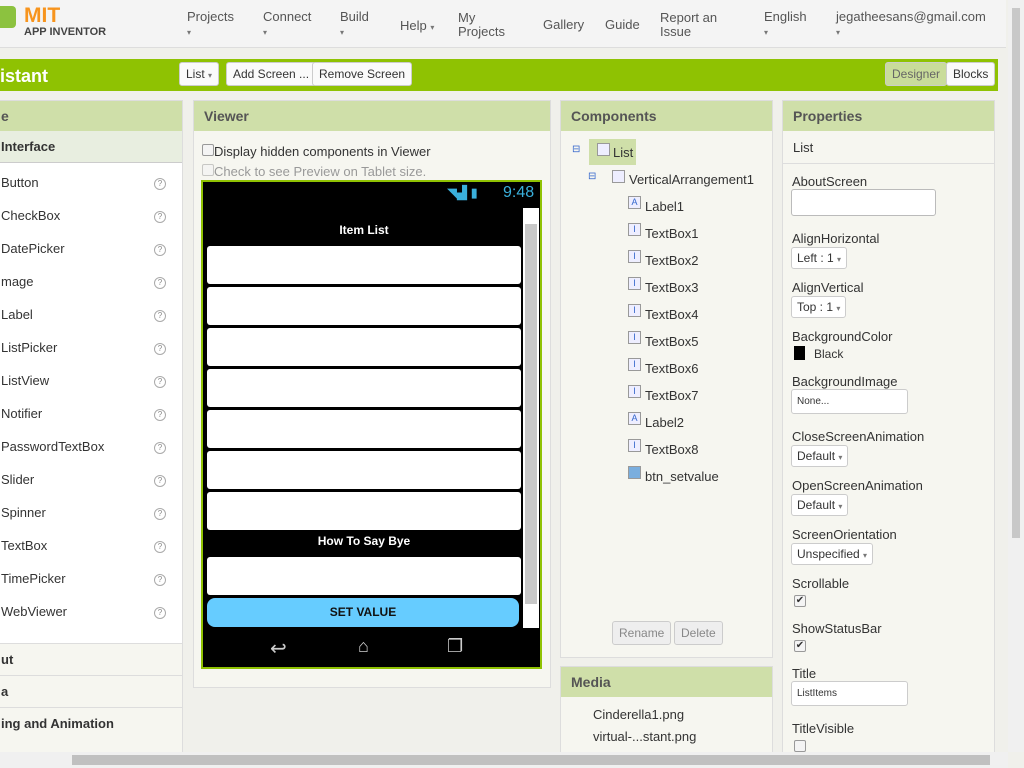  I want to click on tree-item: Label1, so click(664, 206).